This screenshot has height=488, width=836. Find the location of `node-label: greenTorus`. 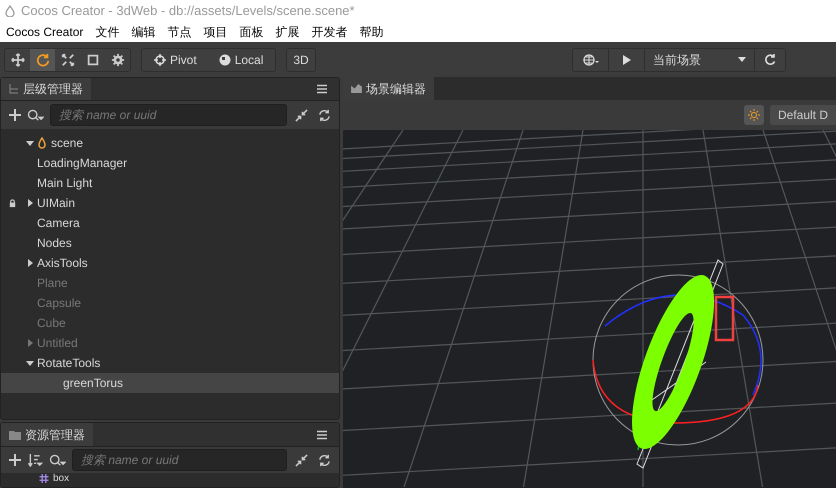

node-label: greenTorus is located at coordinates (93, 383).